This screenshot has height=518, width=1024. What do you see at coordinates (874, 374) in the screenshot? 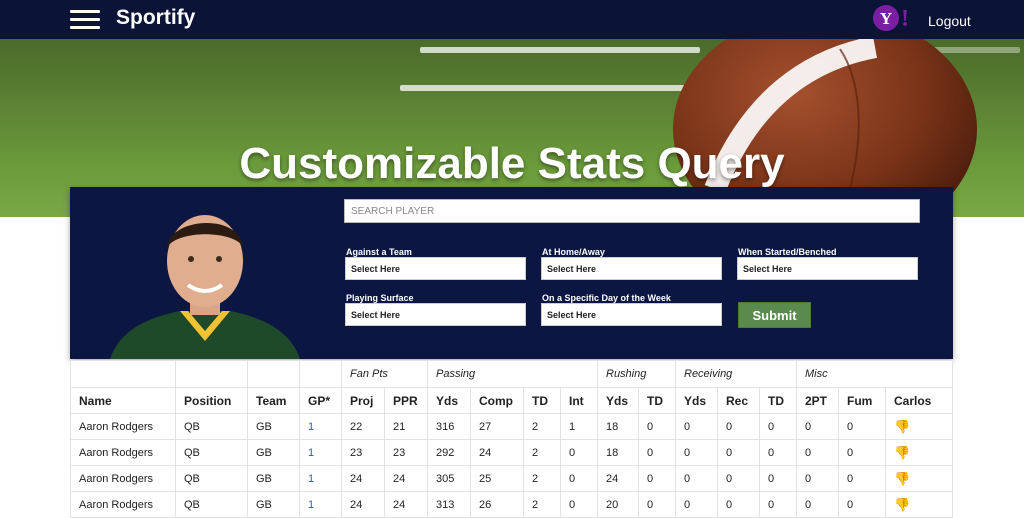
I see `group-misc: Misc` at bounding box center [874, 374].